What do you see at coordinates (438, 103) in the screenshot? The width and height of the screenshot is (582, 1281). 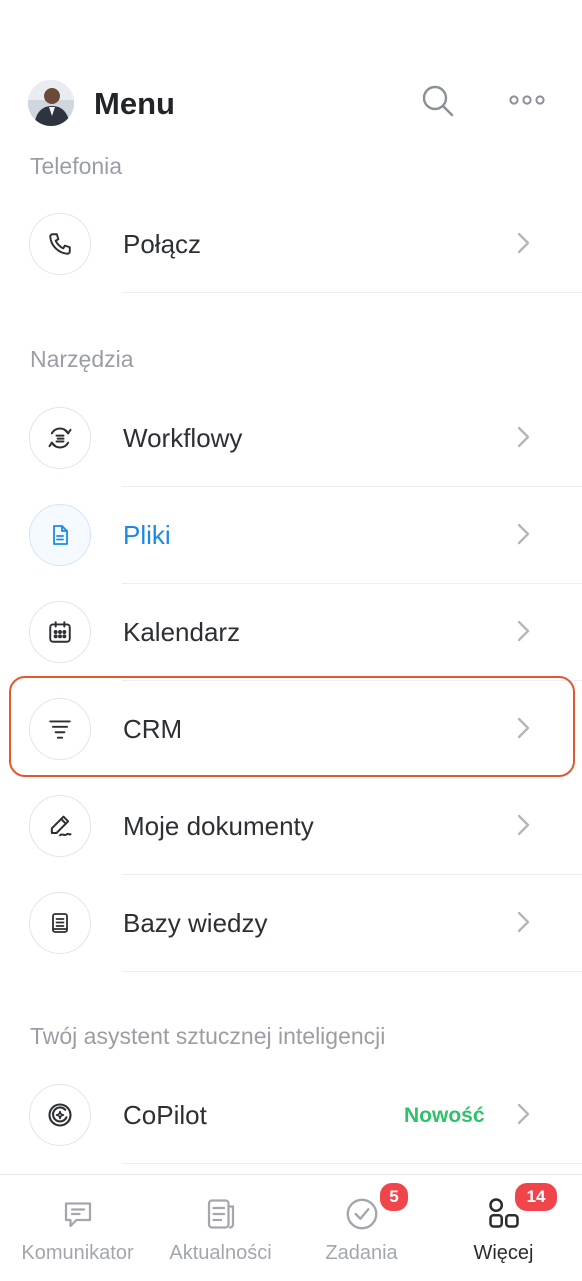 I see `search-icon` at bounding box center [438, 103].